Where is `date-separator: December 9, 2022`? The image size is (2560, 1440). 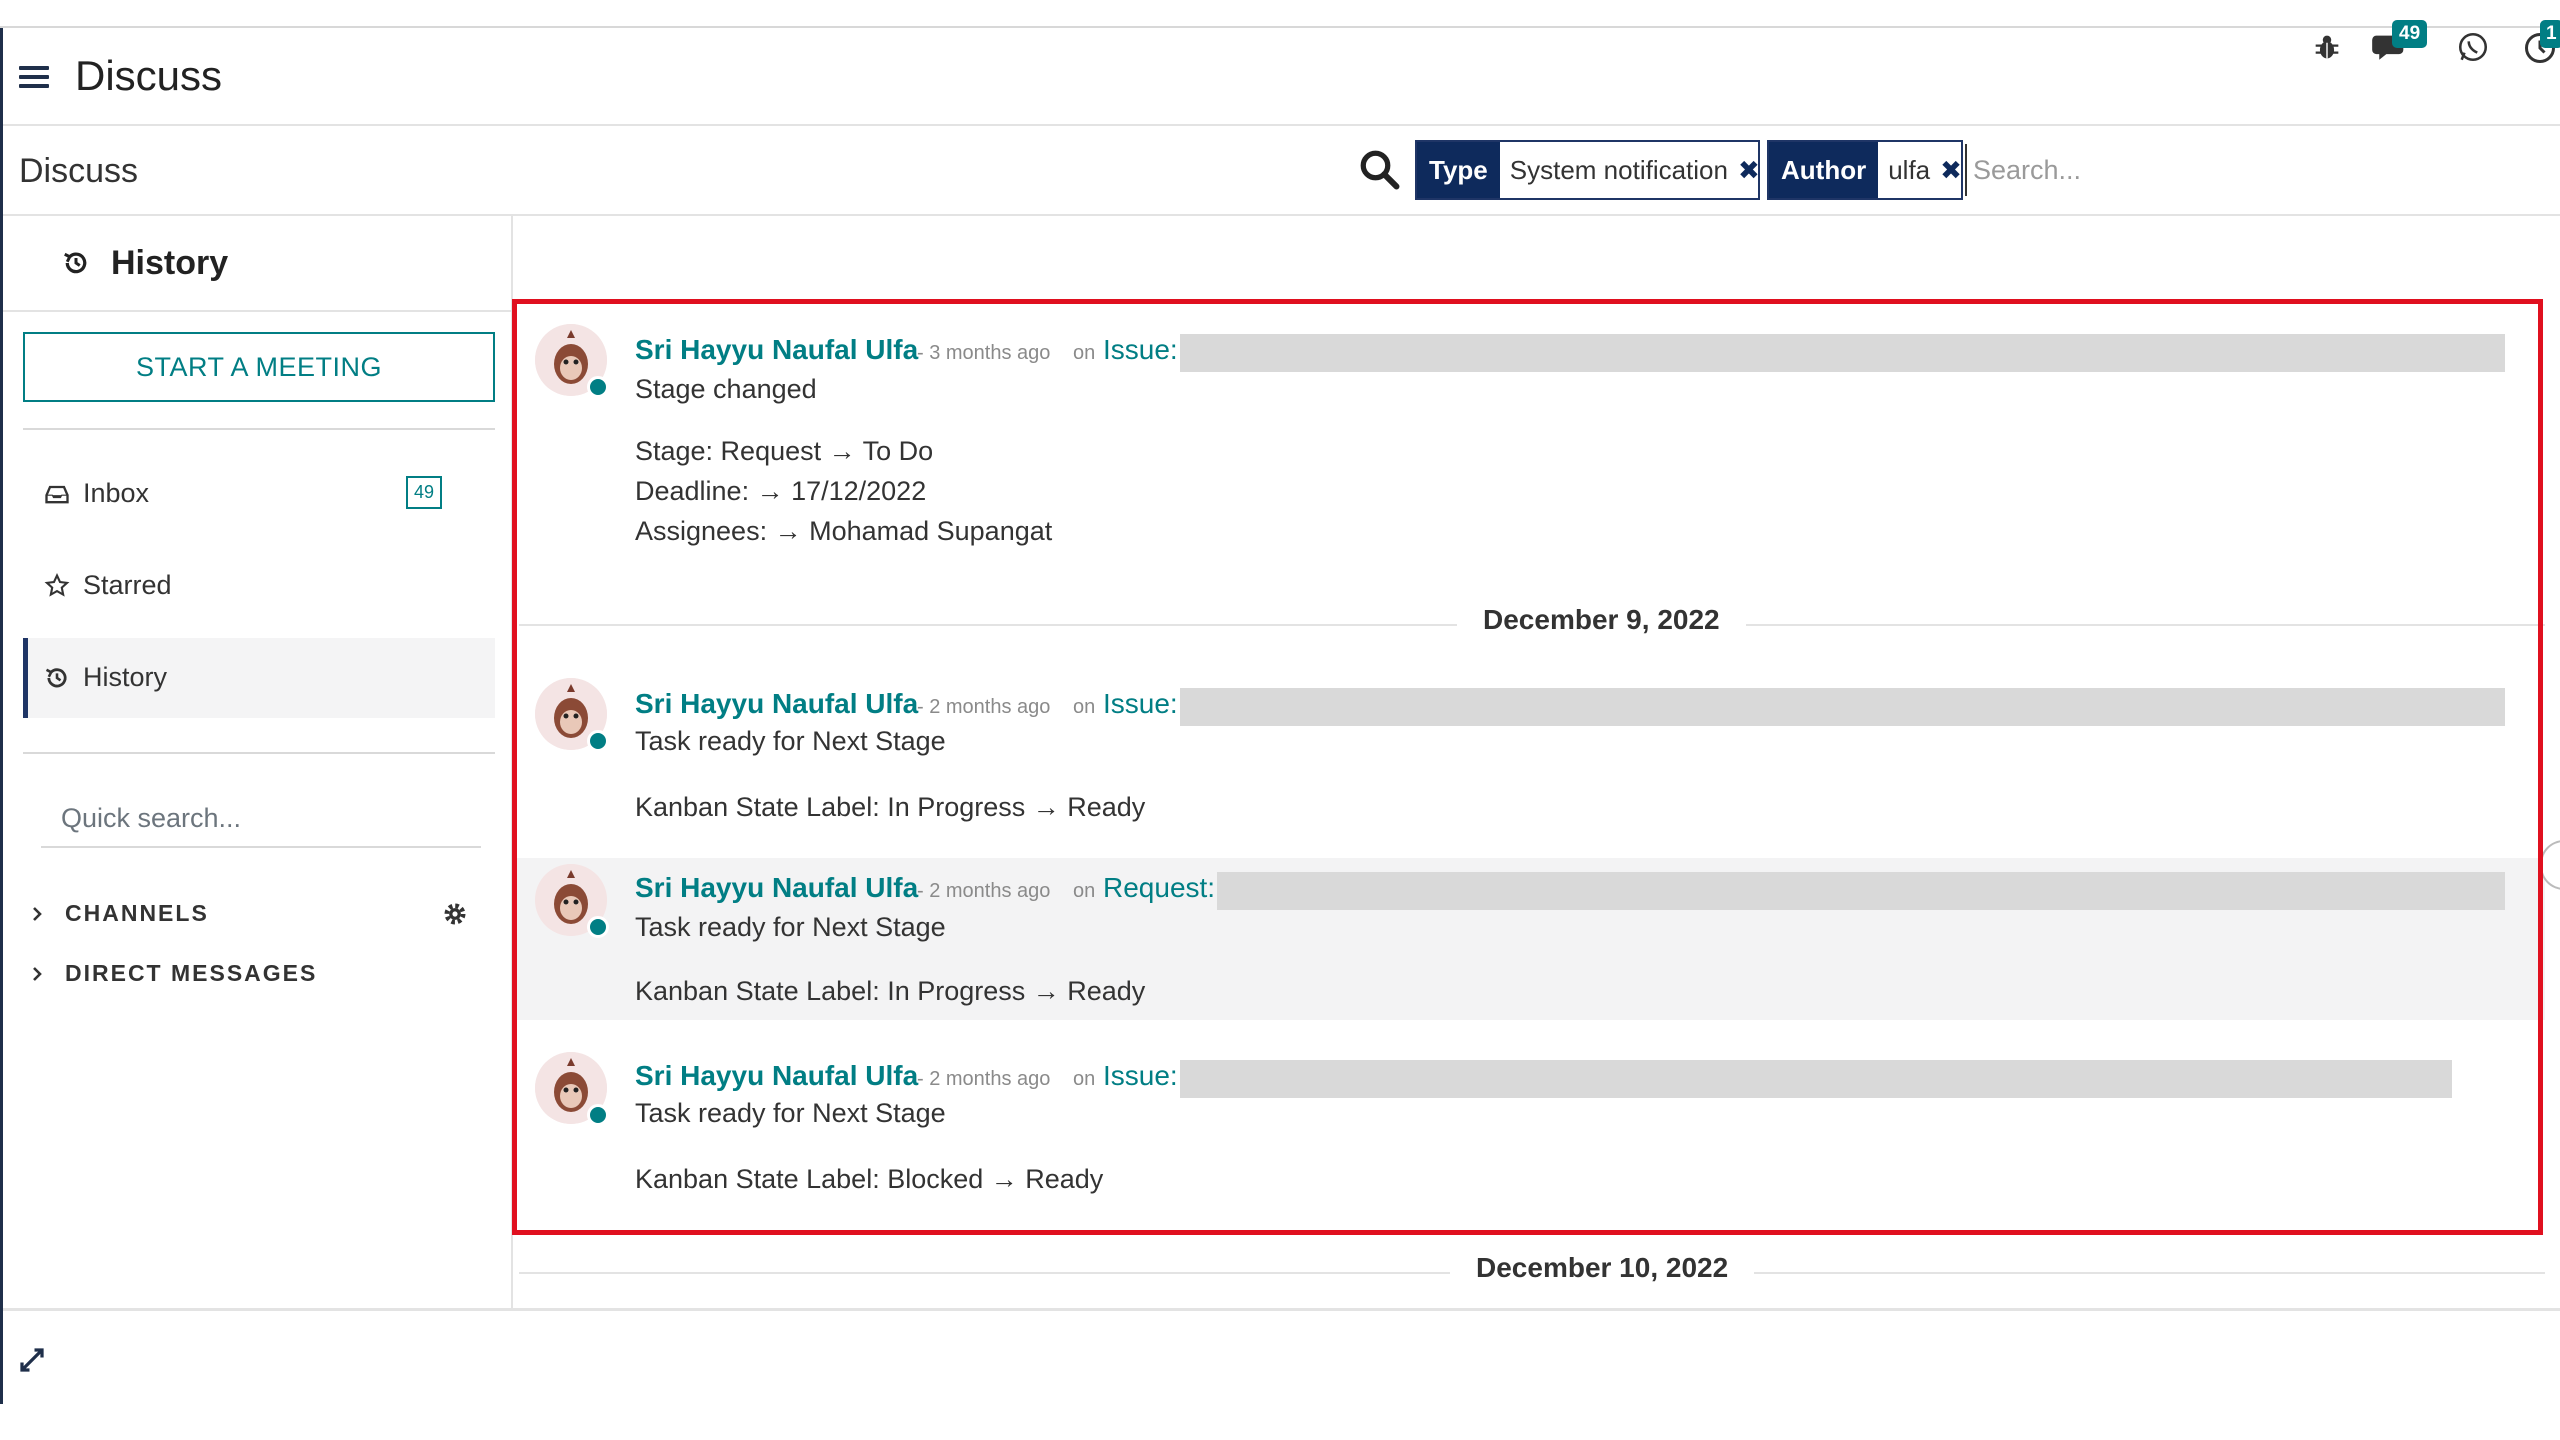 date-separator: December 9, 2022 is located at coordinates (1530, 624).